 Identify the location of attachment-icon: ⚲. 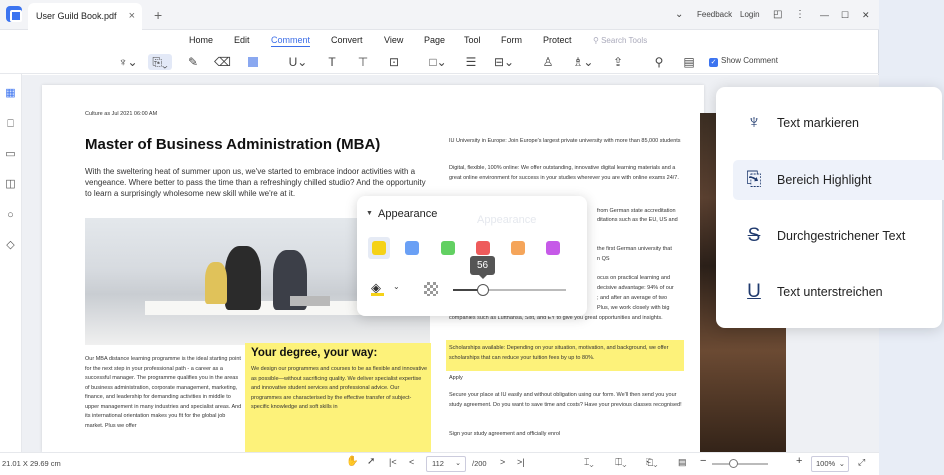
(659, 62).